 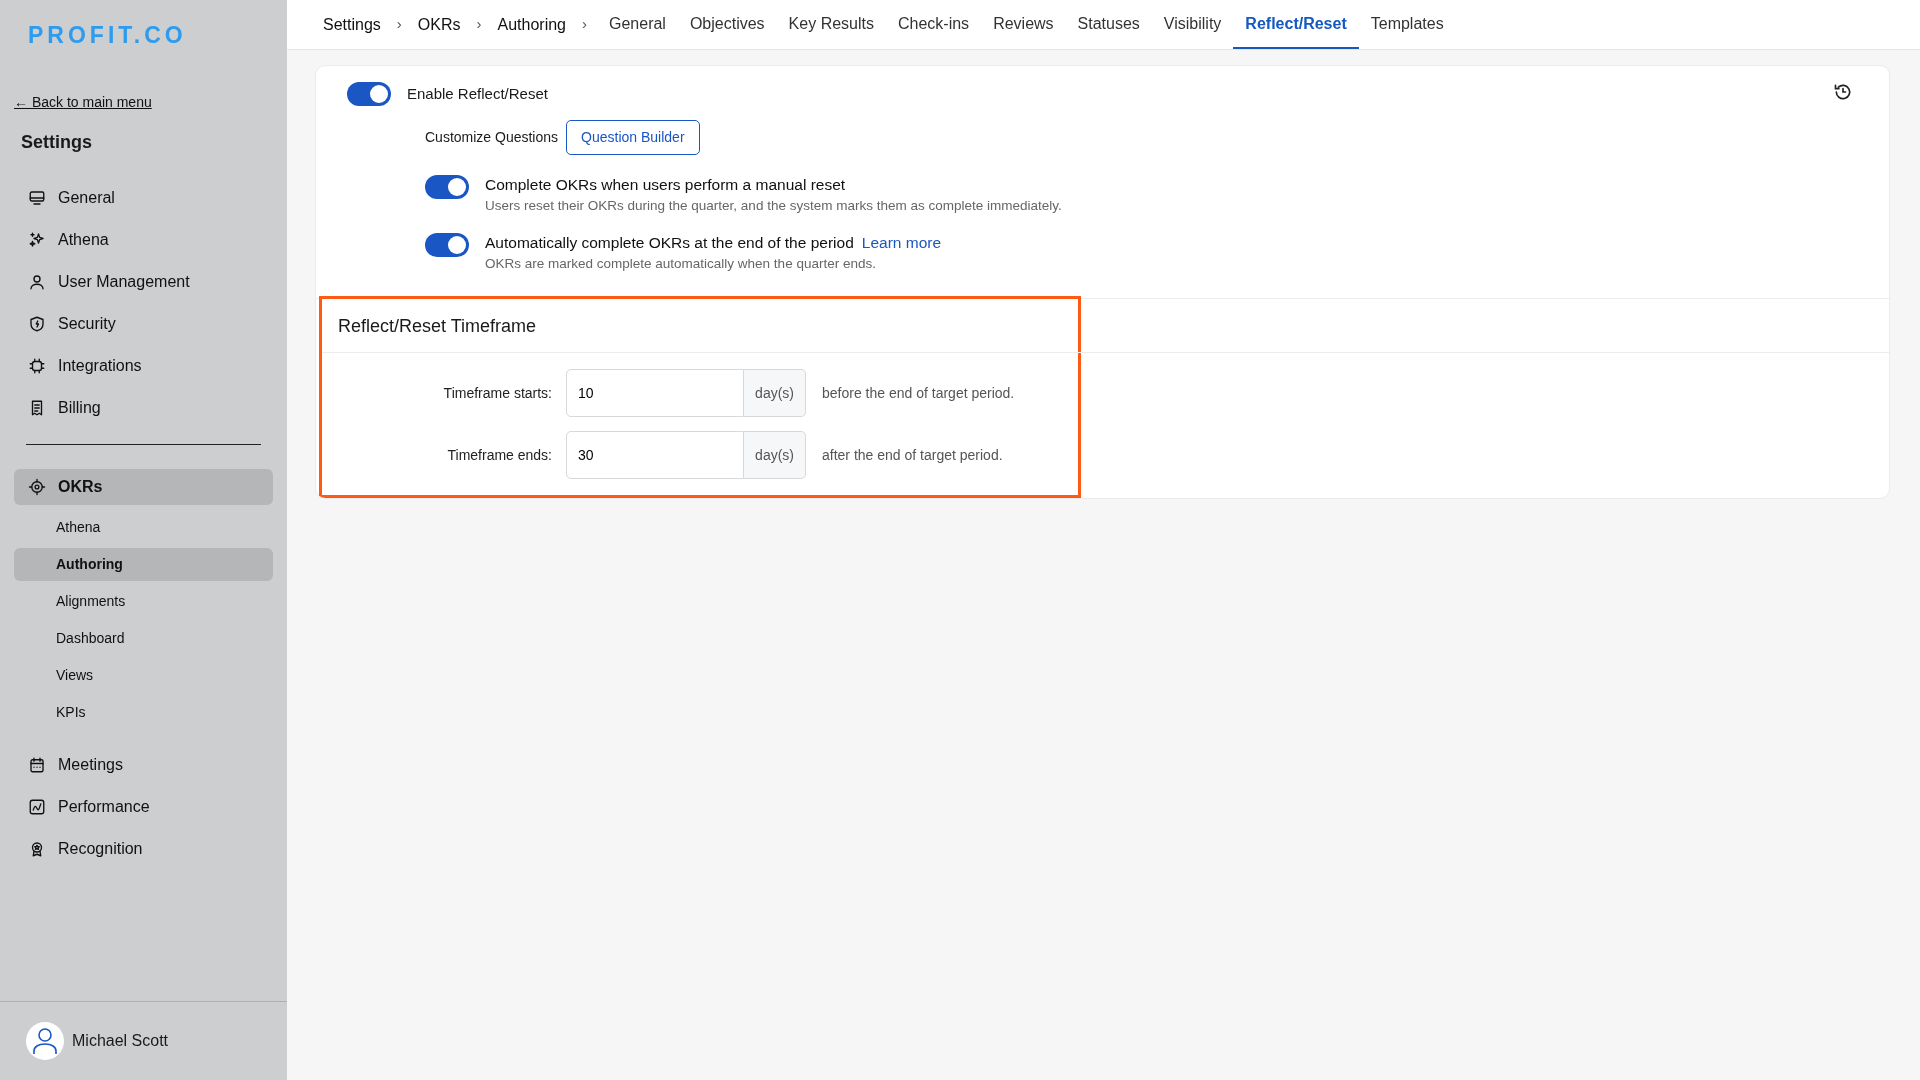 What do you see at coordinates (143, 564) in the screenshot?
I see `sidebar-subitem: Authoring` at bounding box center [143, 564].